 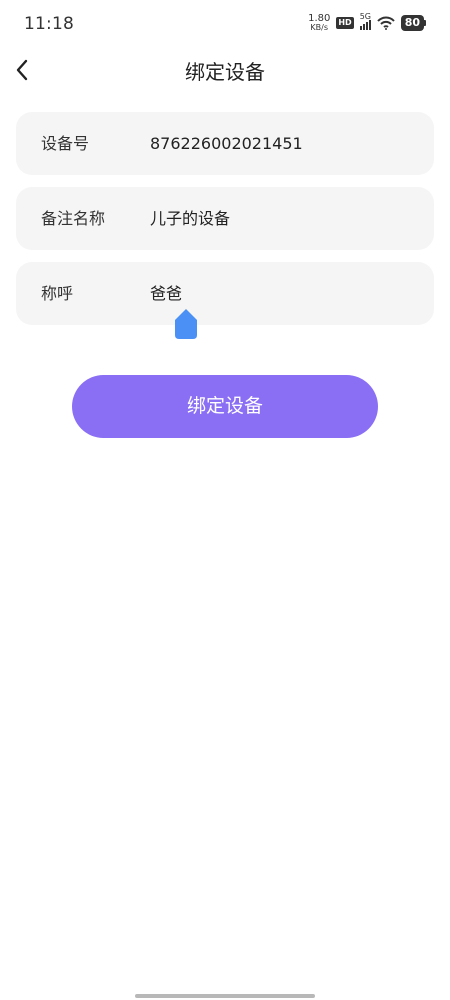 I want to click on device-id-label: 设备号, so click(x=65, y=143).